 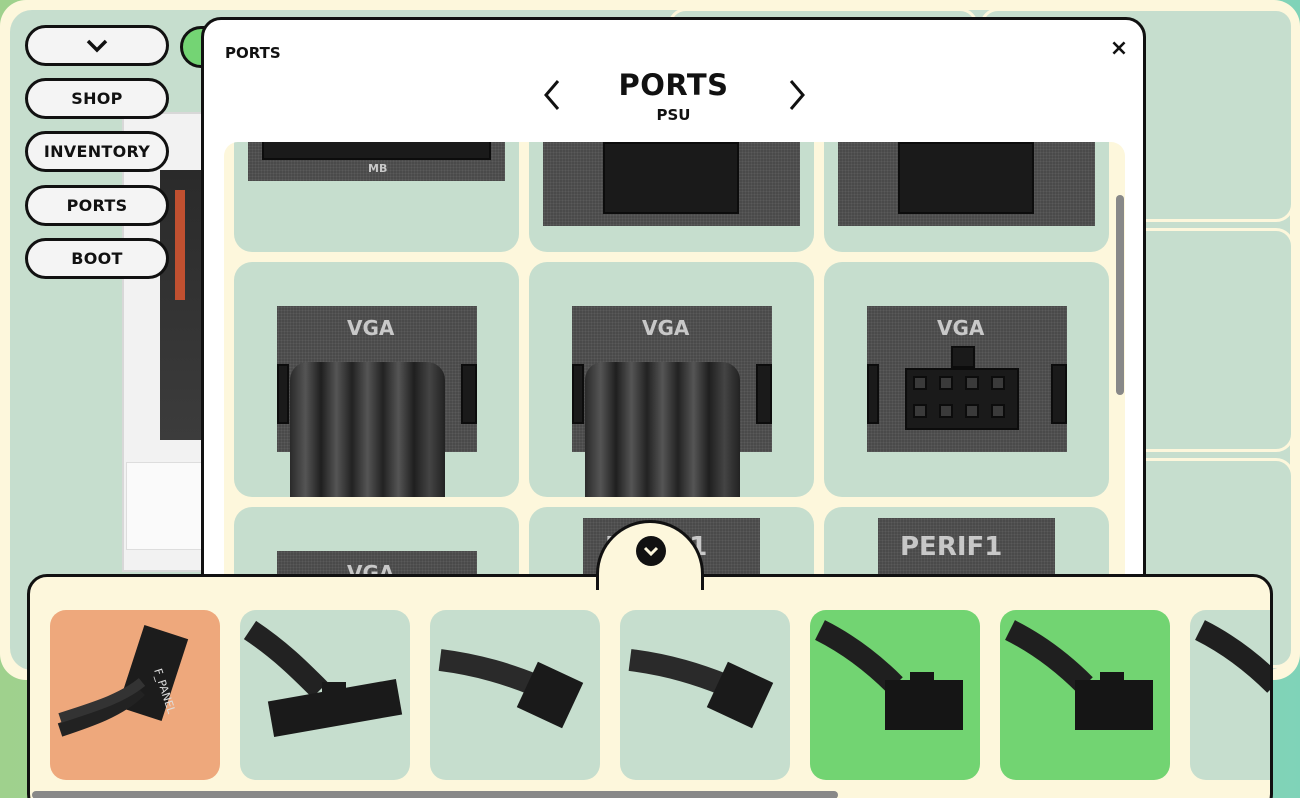 I want to click on cable-card-24pin, so click(x=325, y=695).